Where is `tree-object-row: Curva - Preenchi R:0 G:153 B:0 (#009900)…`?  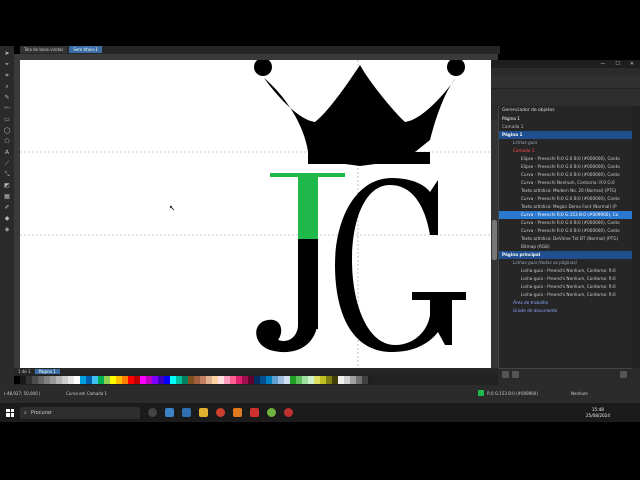 tree-object-row: Curva - Preenchi R:0 G:153 B:0 (#009900)… is located at coordinates (566, 215).